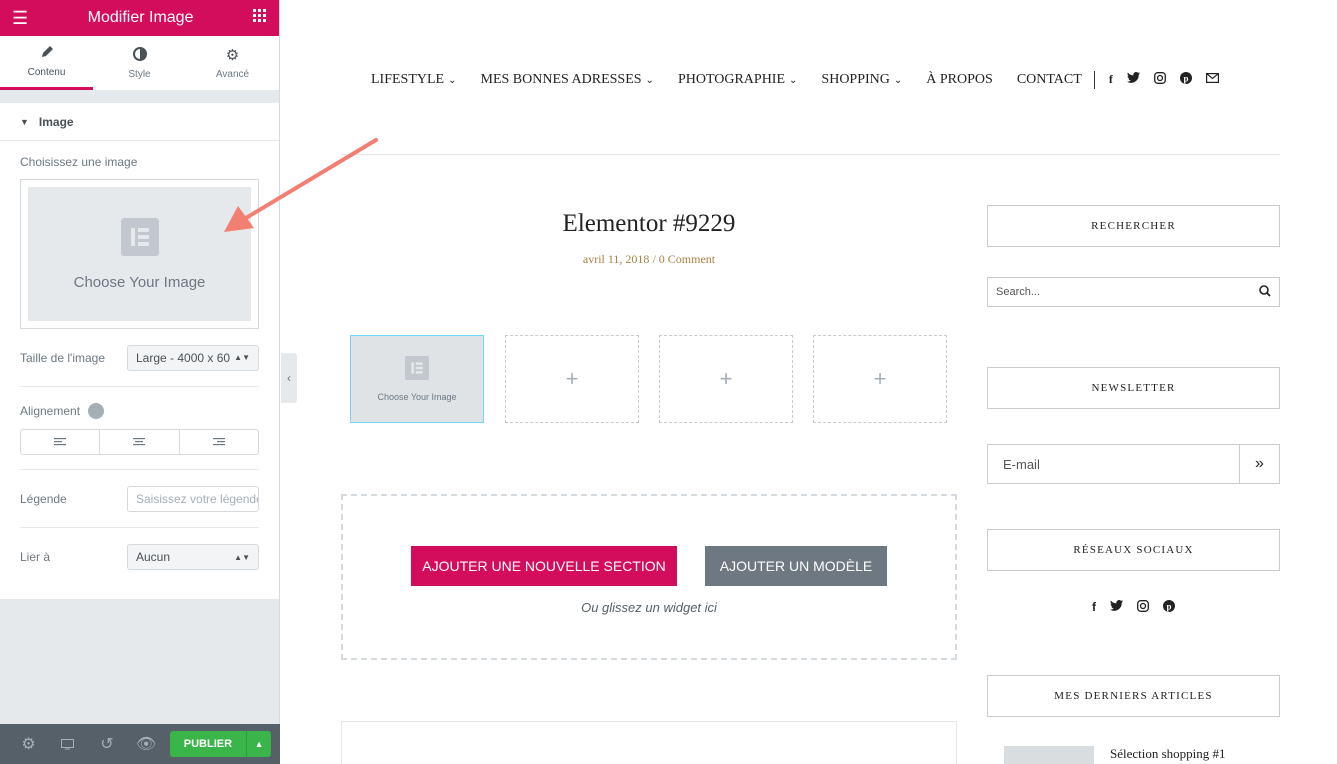 Image resolution: width=1337 pixels, height=764 pixels. What do you see at coordinates (1049, 755) in the screenshot?
I see `article-thumbnail` at bounding box center [1049, 755].